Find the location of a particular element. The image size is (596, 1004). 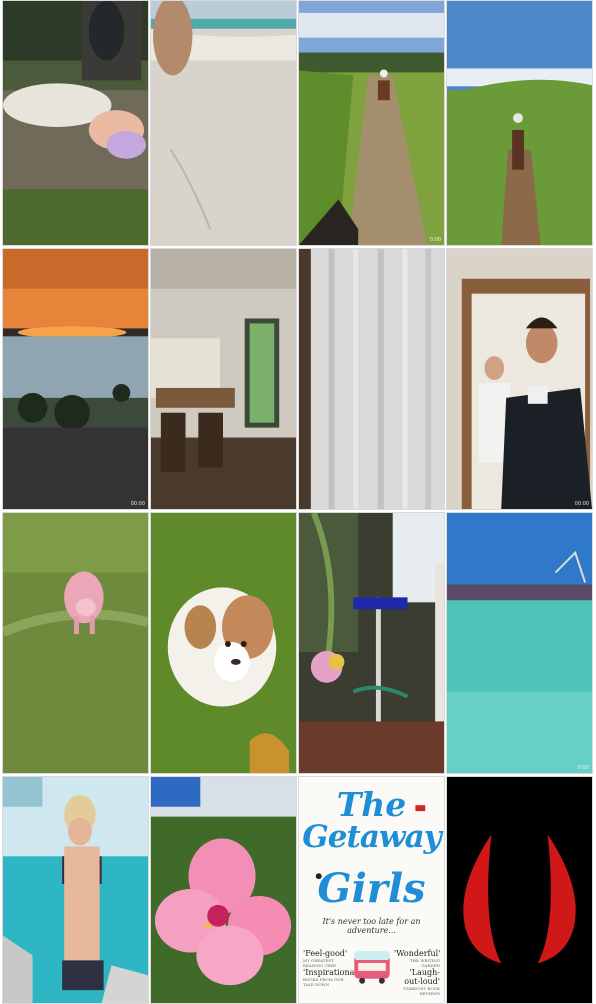

woman-fountain-image is located at coordinates (75, 123).